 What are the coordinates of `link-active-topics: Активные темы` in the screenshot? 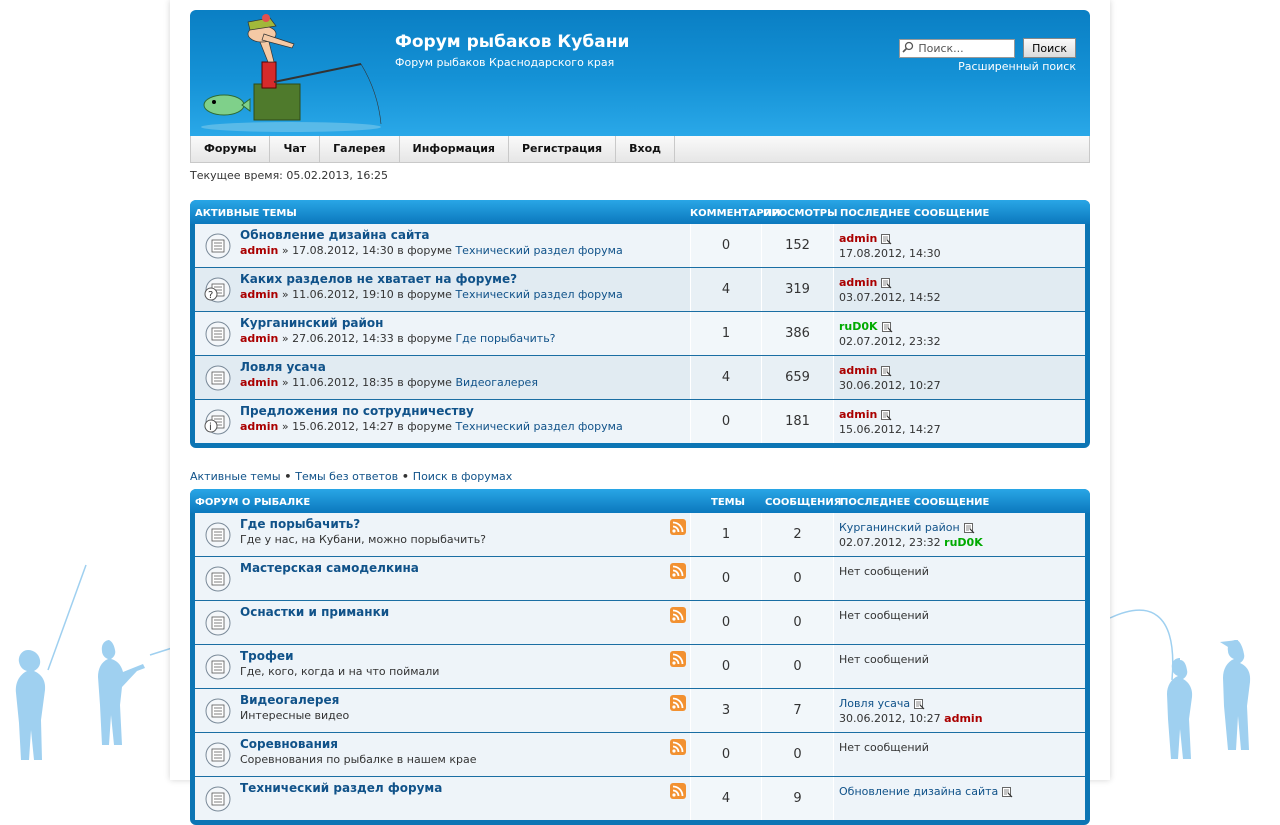 It's located at (235, 476).